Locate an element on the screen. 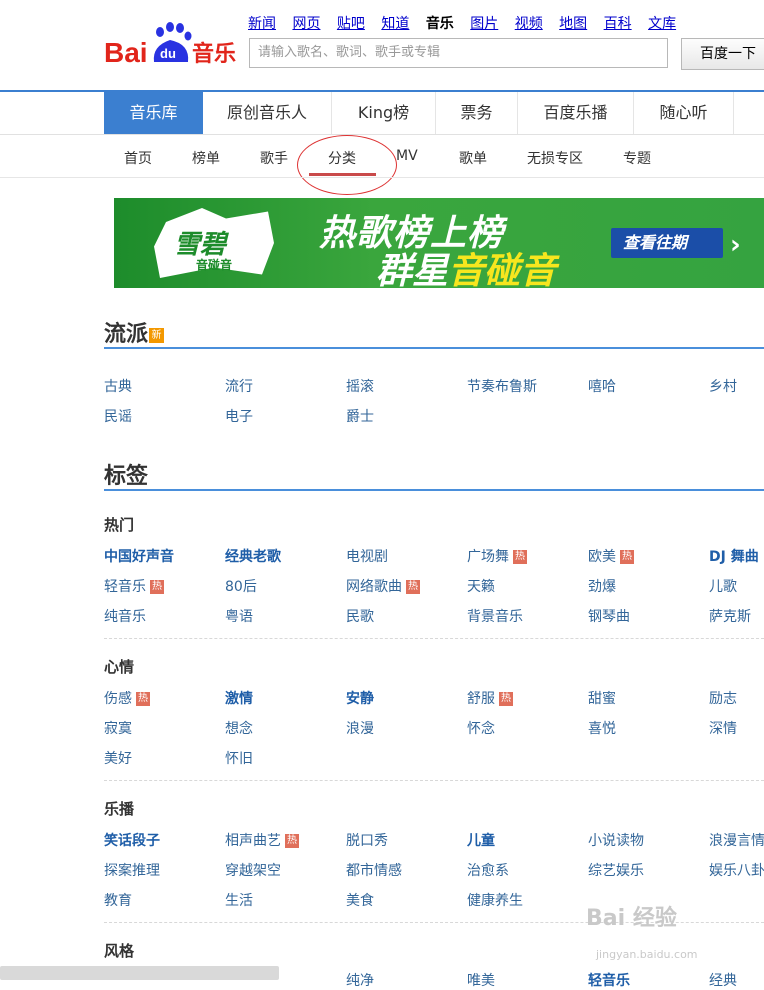 This screenshot has width=764, height=990. genre-section-divider is located at coordinates (434, 348).